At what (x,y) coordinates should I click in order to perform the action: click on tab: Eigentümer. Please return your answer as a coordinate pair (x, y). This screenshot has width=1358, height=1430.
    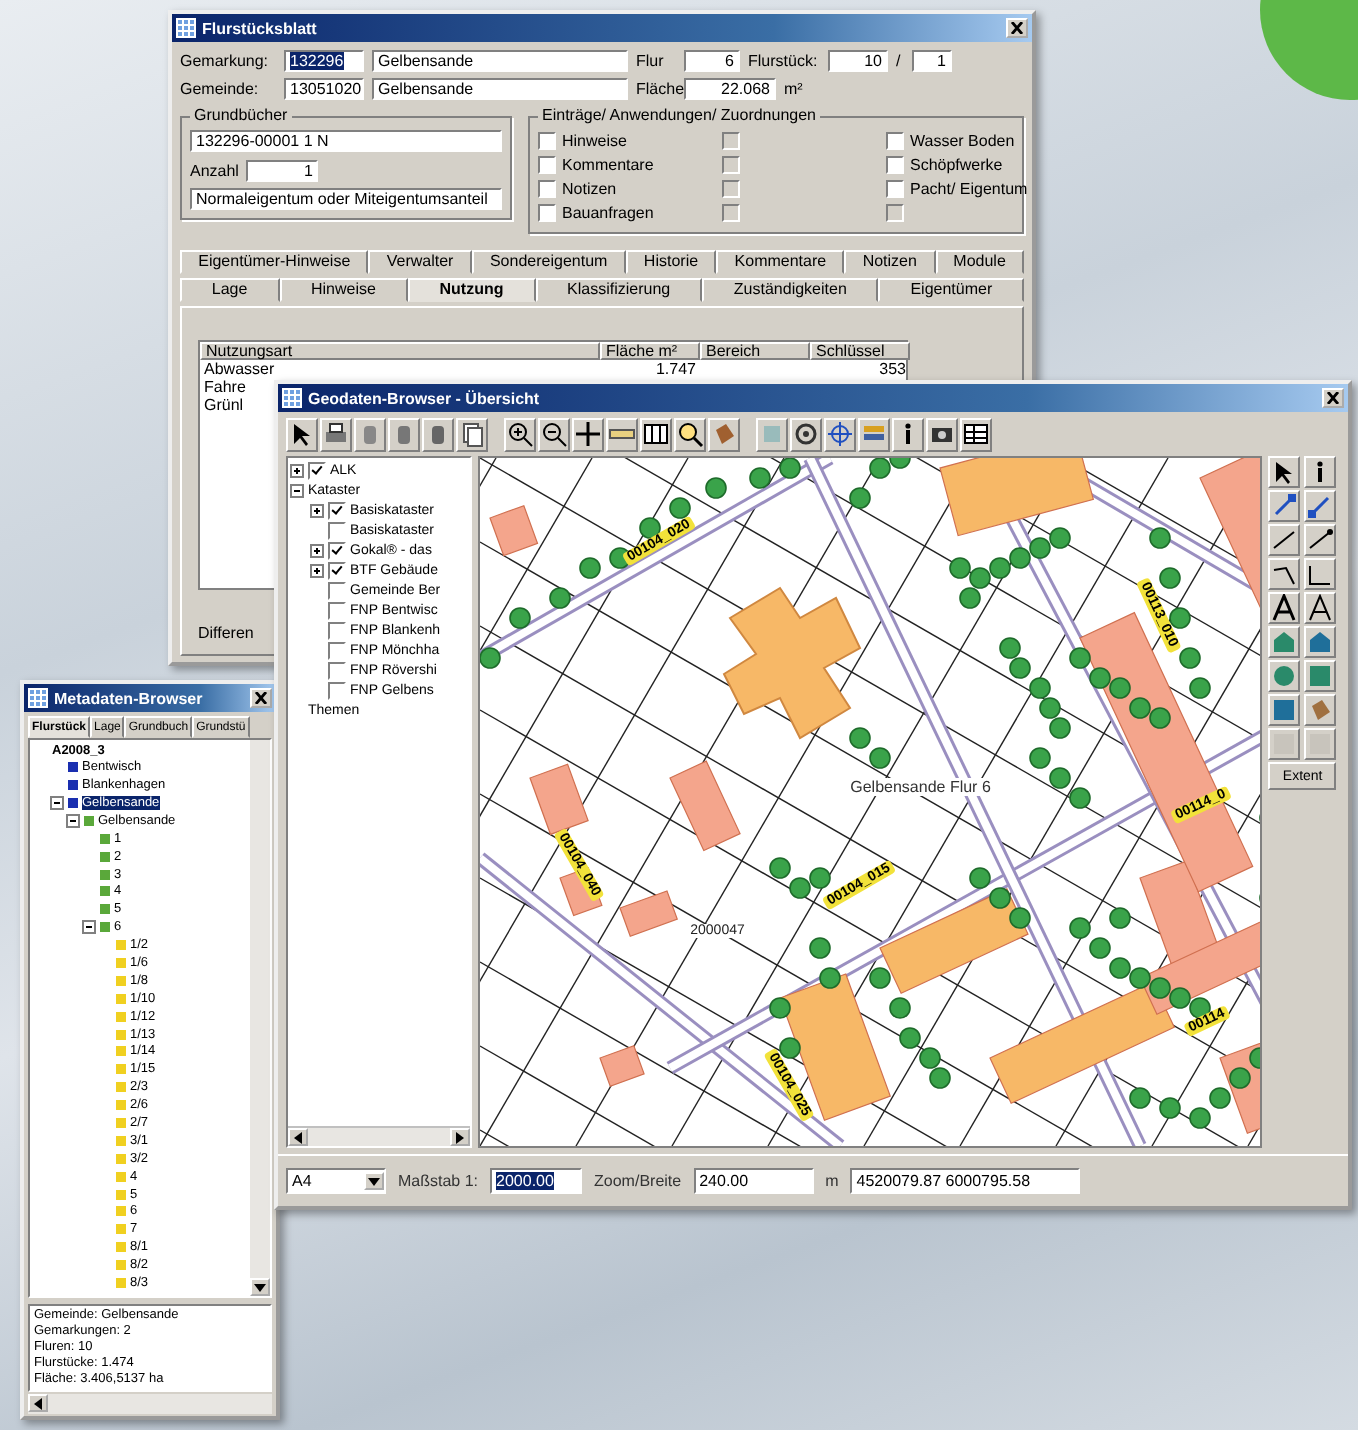
    Looking at the image, I should click on (951, 290).